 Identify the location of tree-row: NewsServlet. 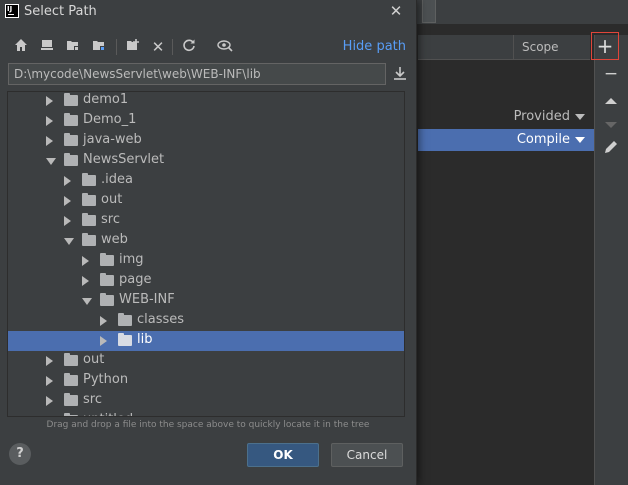
(206, 161).